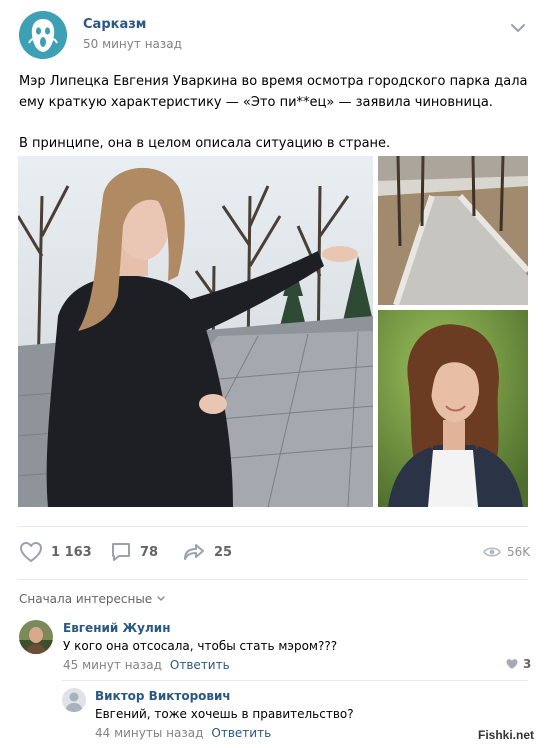 The width and height of the screenshot is (546, 748). Describe the element at coordinates (134, 552) in the screenshot. I see `comment-button: 78` at that location.